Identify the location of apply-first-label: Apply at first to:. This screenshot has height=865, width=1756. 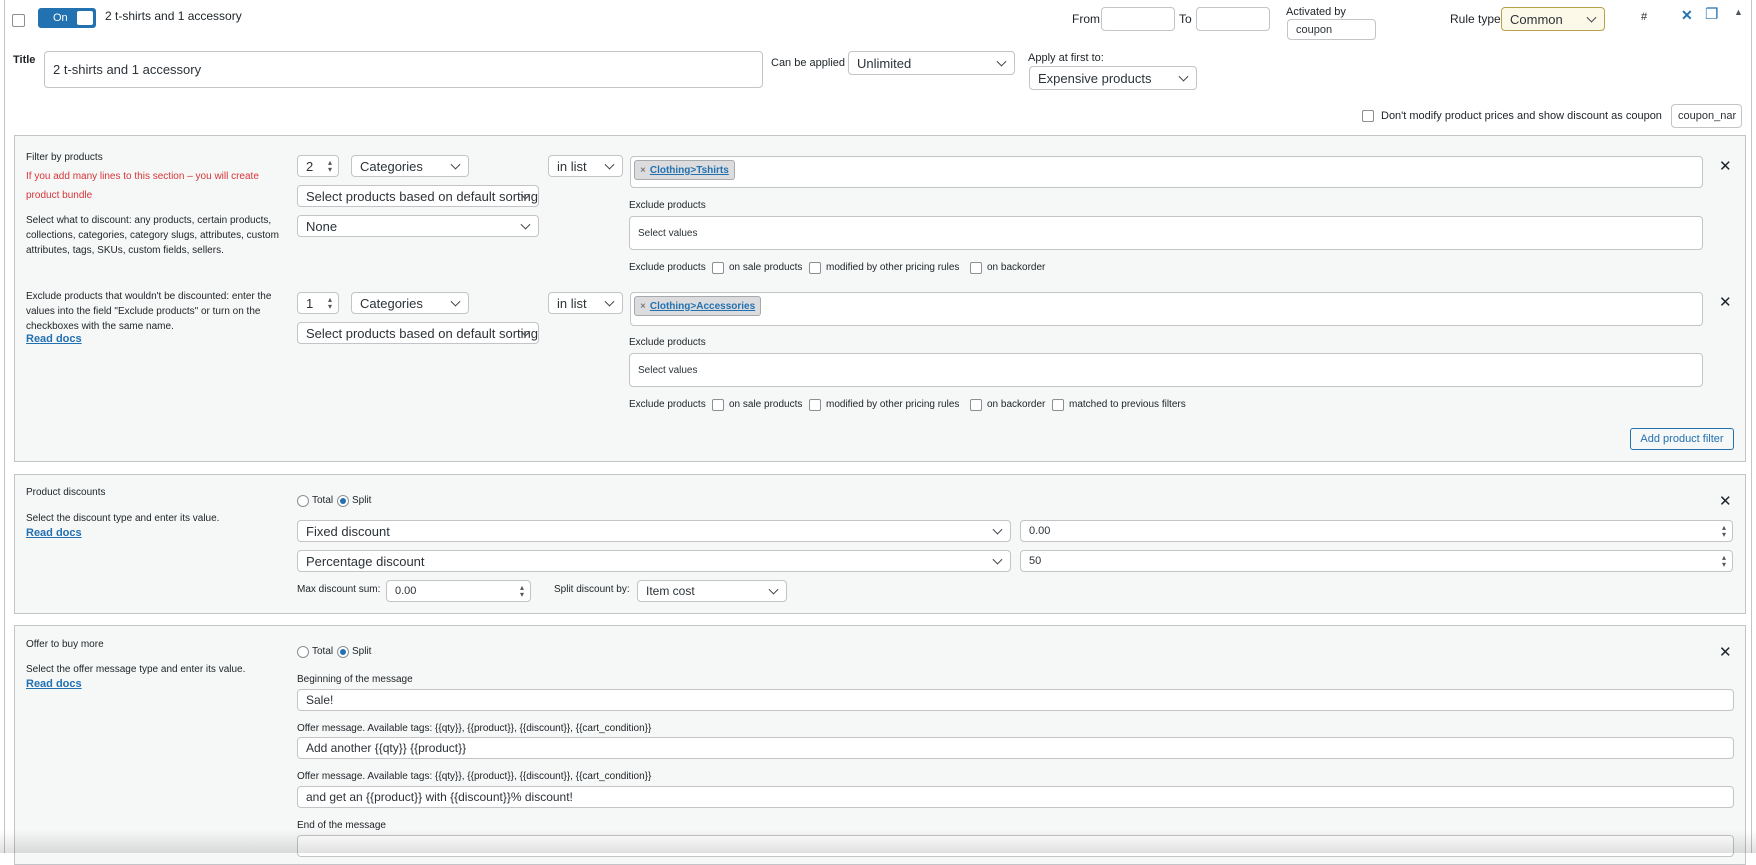
(1066, 58).